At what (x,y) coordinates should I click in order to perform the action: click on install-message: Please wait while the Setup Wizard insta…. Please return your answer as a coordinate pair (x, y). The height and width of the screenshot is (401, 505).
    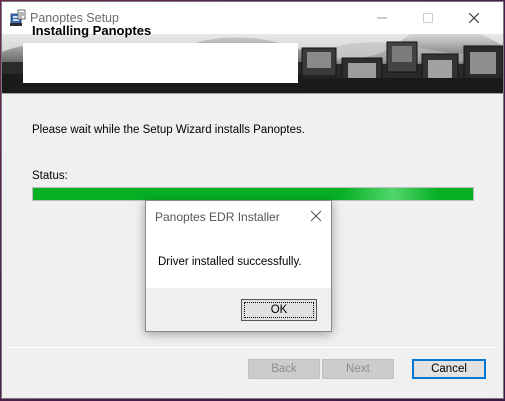
    Looking at the image, I should click on (168, 130).